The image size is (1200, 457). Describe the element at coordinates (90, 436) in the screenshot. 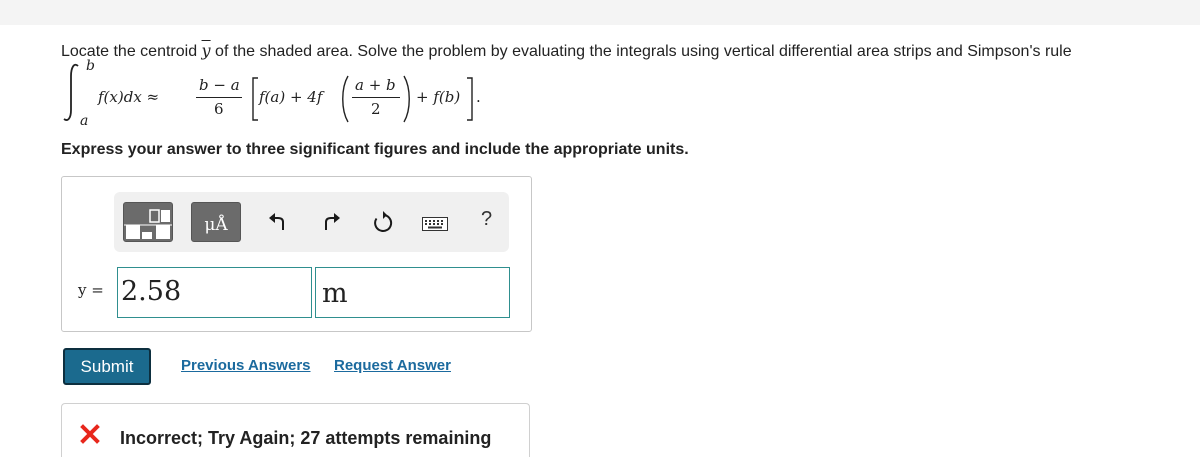

I see `x-mark-icon` at that location.